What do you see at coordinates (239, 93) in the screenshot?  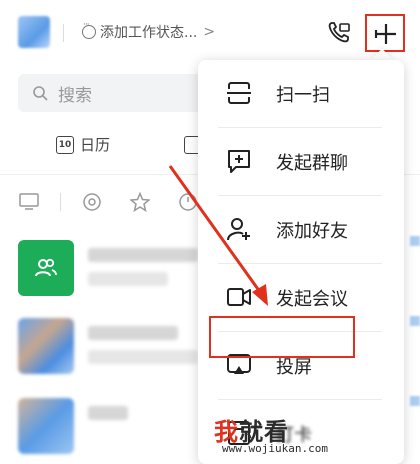 I see `scan-icon` at bounding box center [239, 93].